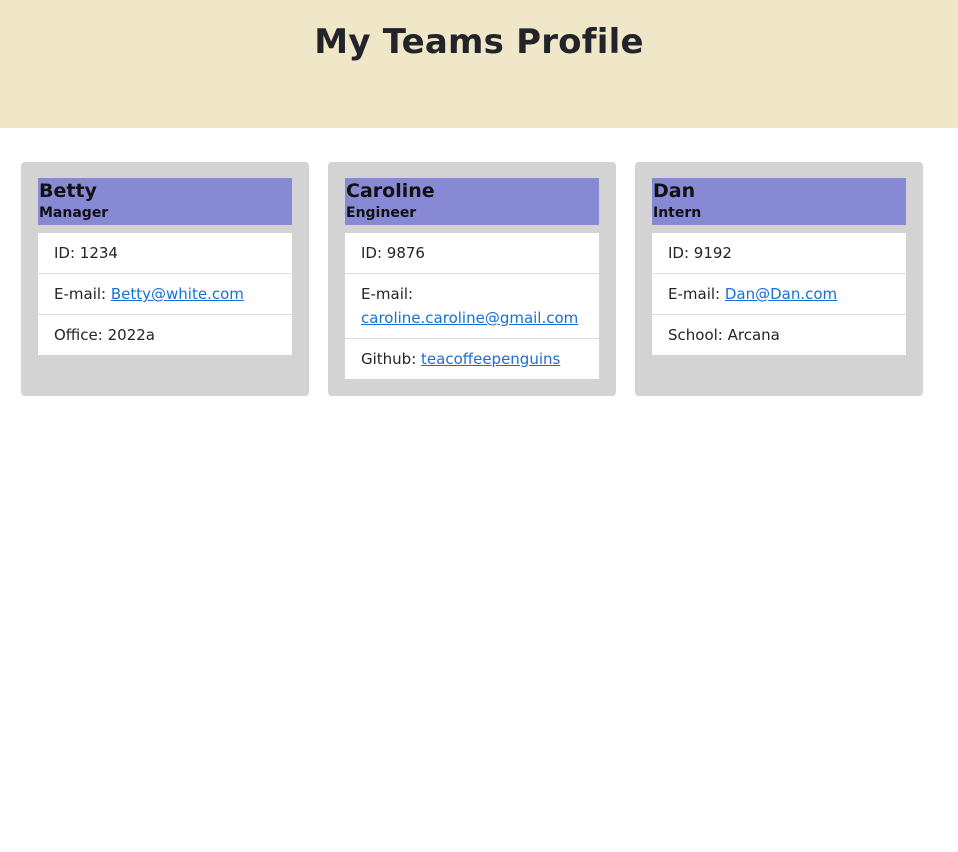  What do you see at coordinates (472, 201) in the screenshot?
I see `card-header: Caroline Engineer` at bounding box center [472, 201].